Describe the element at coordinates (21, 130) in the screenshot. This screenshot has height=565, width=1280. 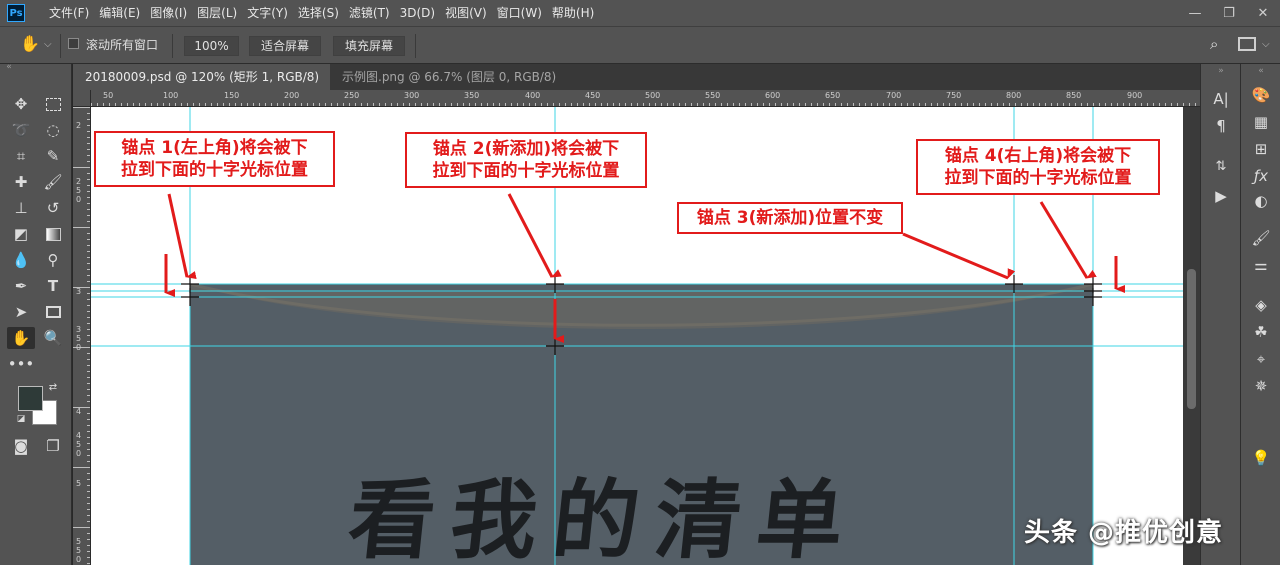
I see `lasso-tool-icon: ➰` at that location.